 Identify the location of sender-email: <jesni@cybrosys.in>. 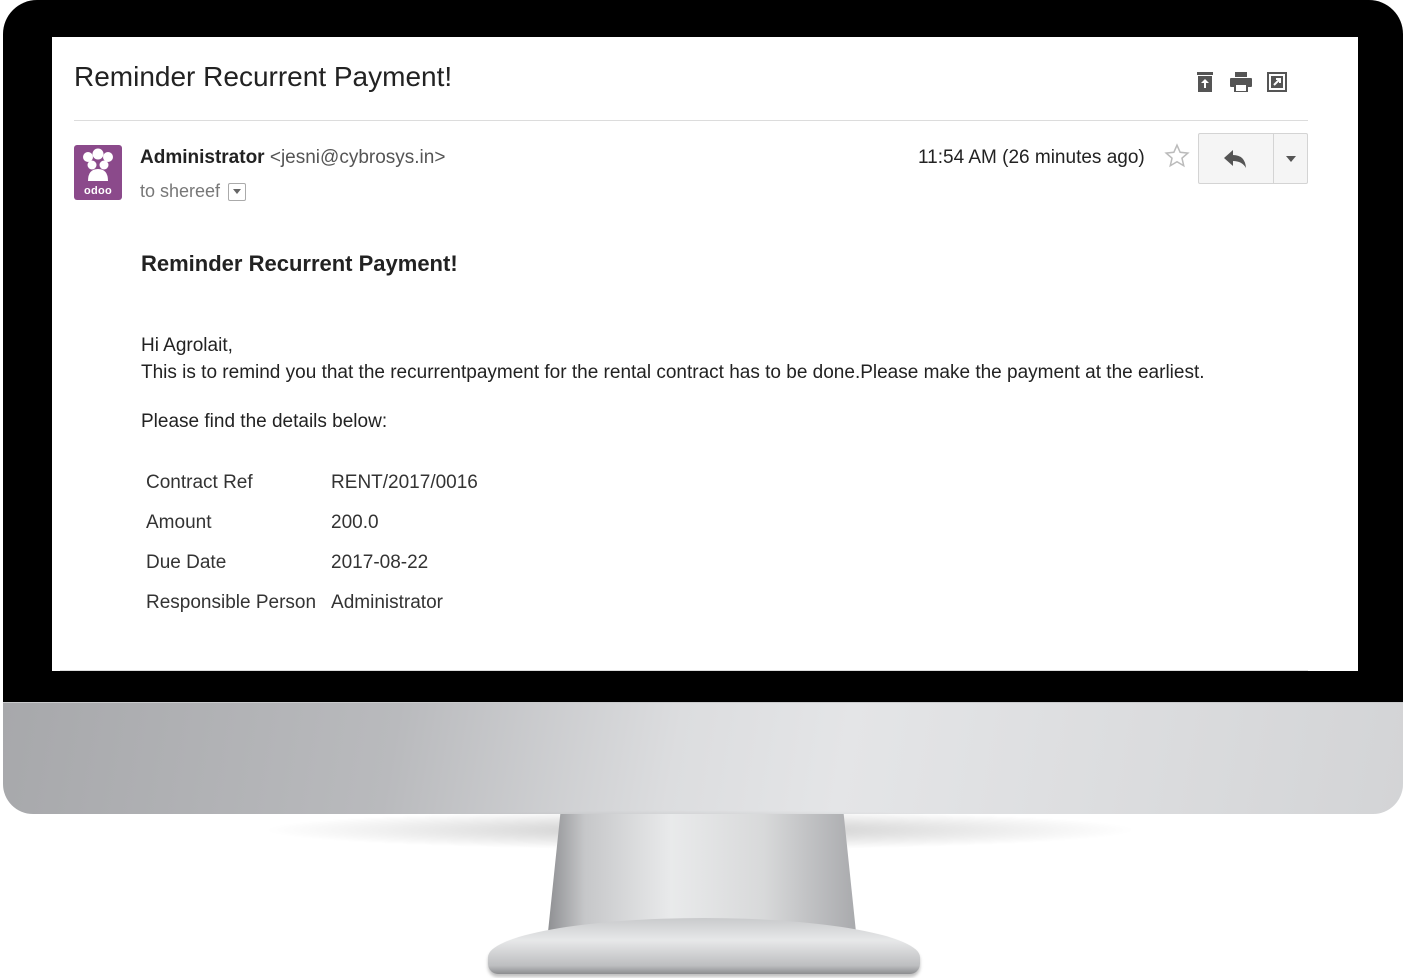
(357, 157).